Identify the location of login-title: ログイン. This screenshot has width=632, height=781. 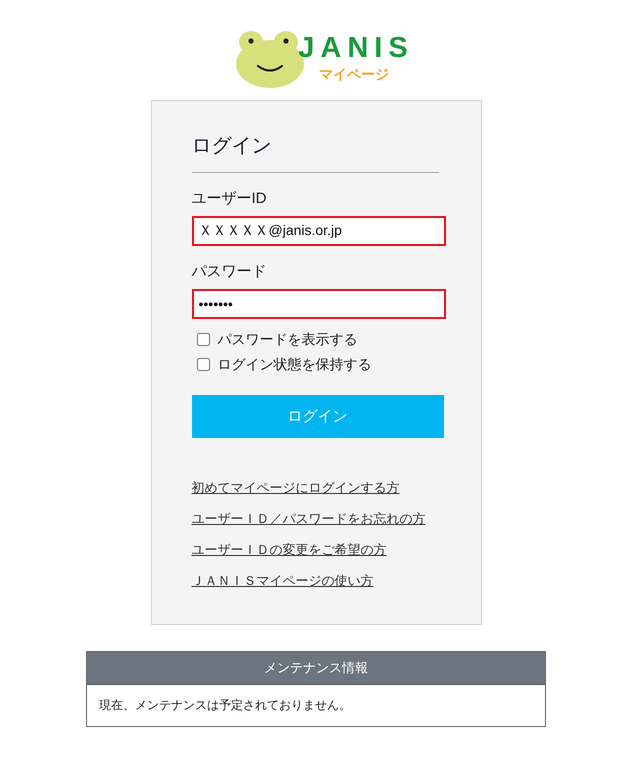
(232, 146).